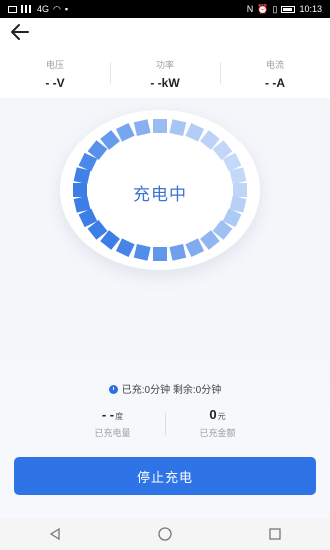 This screenshot has width=330, height=550. What do you see at coordinates (108, 414) in the screenshot?
I see `energy-number: - -` at bounding box center [108, 414].